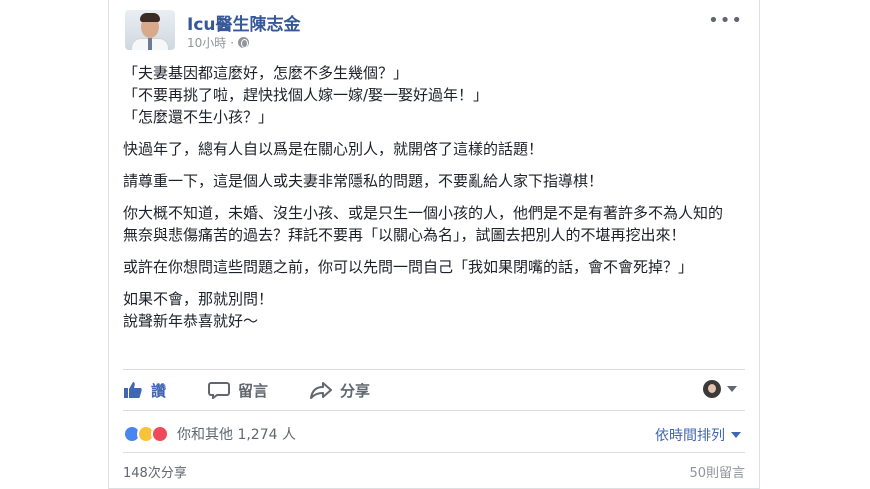 The image size is (870, 489). Describe the element at coordinates (159, 390) in the screenshot. I see `like-label: 讚` at that location.